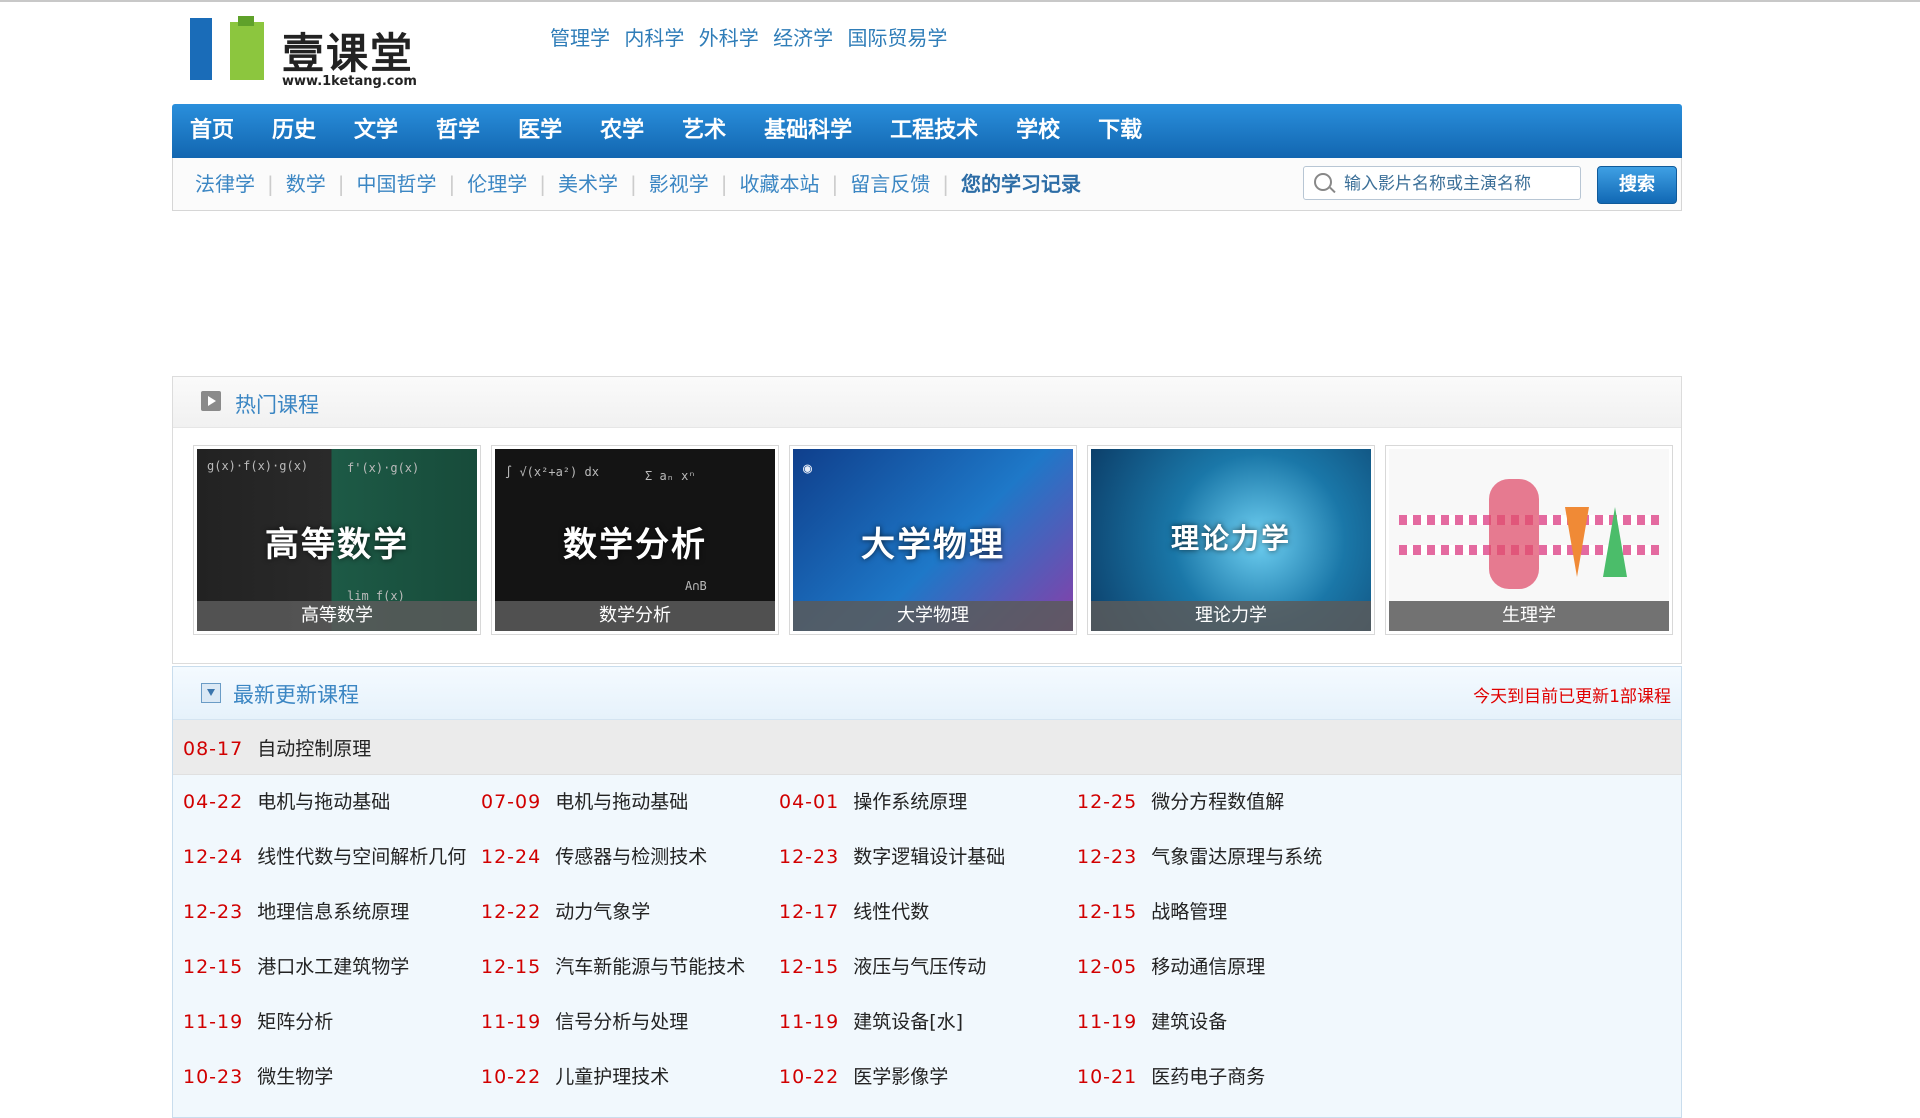 The image size is (1920, 1118). What do you see at coordinates (212, 131) in the screenshot?
I see `nav-item-home: 首页` at bounding box center [212, 131].